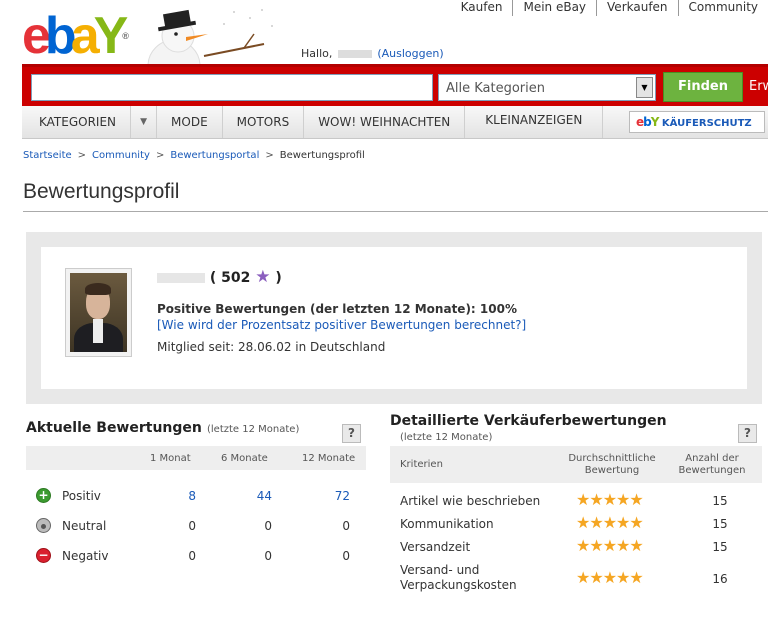 This screenshot has height=627, width=768. What do you see at coordinates (722, 8) in the screenshot?
I see `link-community: Community` at bounding box center [722, 8].